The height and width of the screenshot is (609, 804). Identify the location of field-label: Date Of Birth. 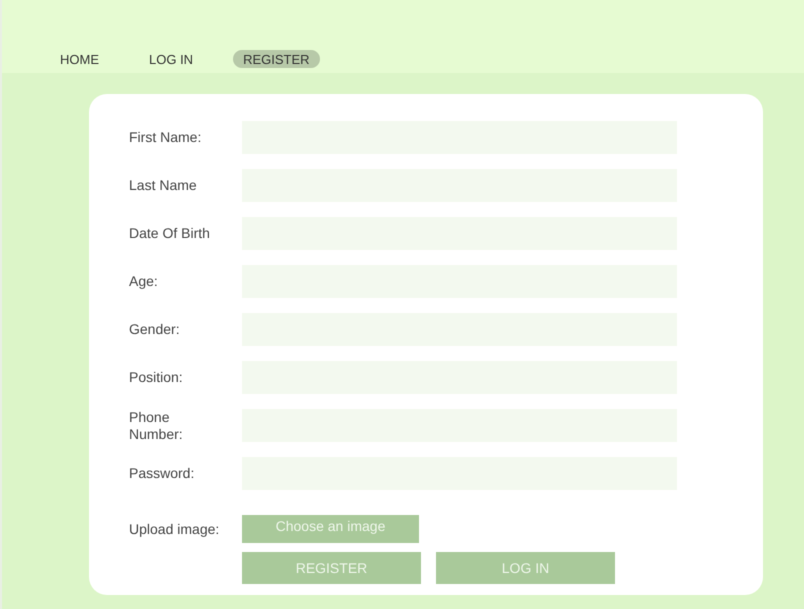
(170, 233).